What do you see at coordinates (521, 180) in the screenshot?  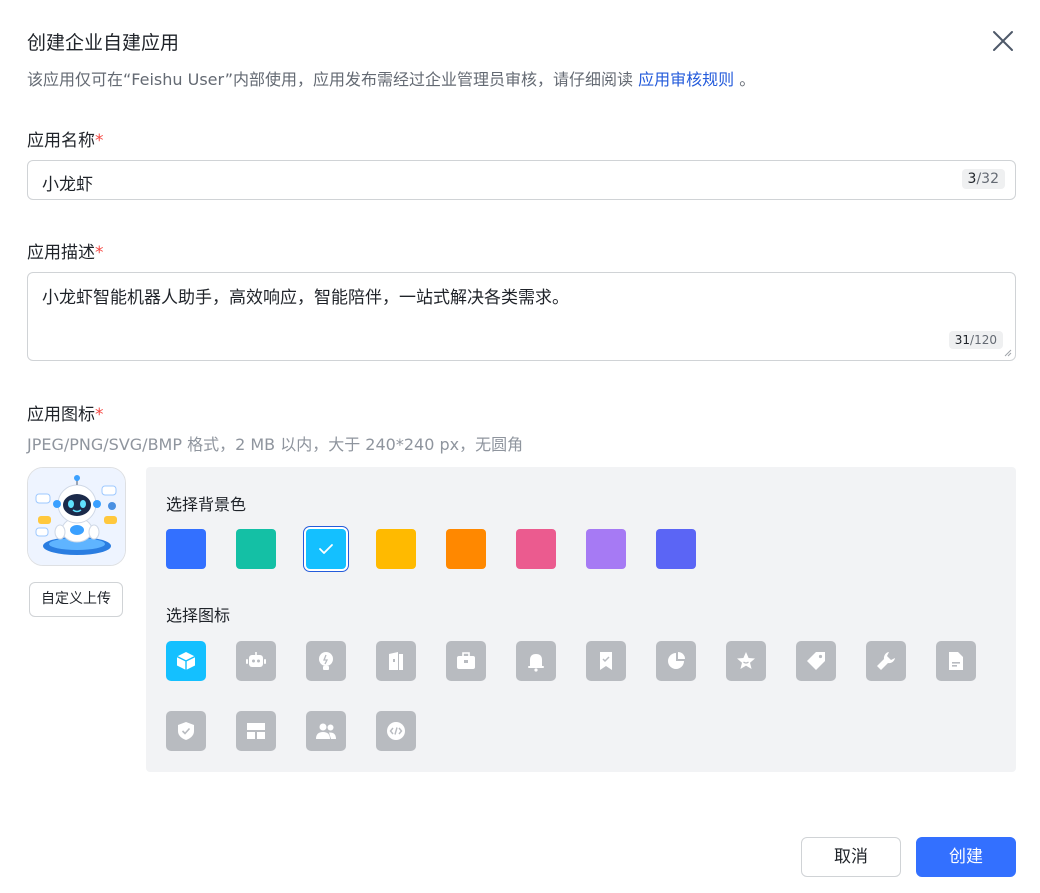 I see `app-name-input: 小龙虾 3/32` at bounding box center [521, 180].